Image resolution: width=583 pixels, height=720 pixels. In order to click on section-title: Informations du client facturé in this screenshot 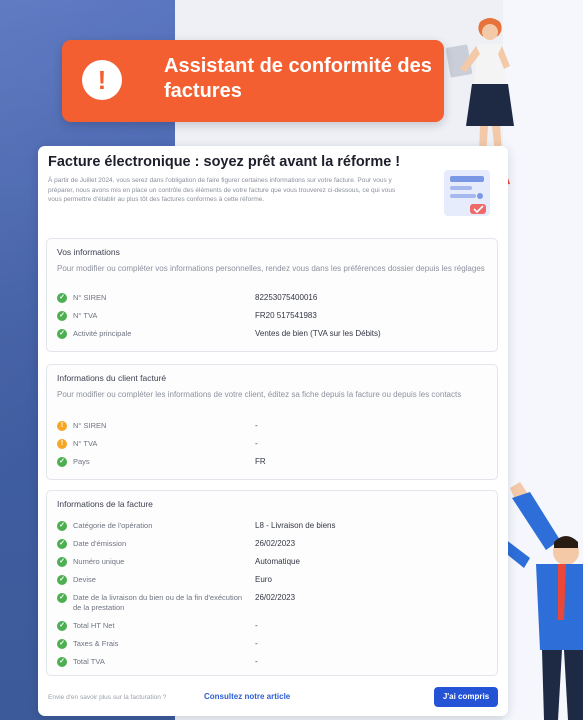, I will do `click(112, 378)`.